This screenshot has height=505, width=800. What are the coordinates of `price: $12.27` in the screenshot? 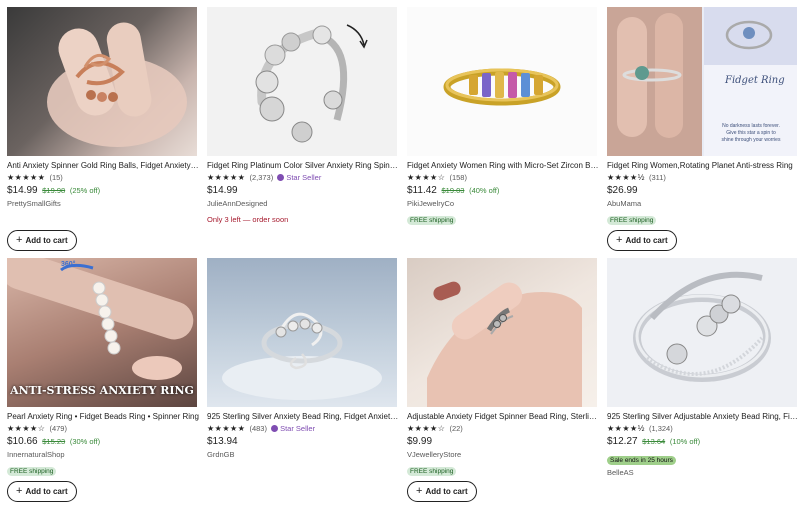 It's located at (622, 441).